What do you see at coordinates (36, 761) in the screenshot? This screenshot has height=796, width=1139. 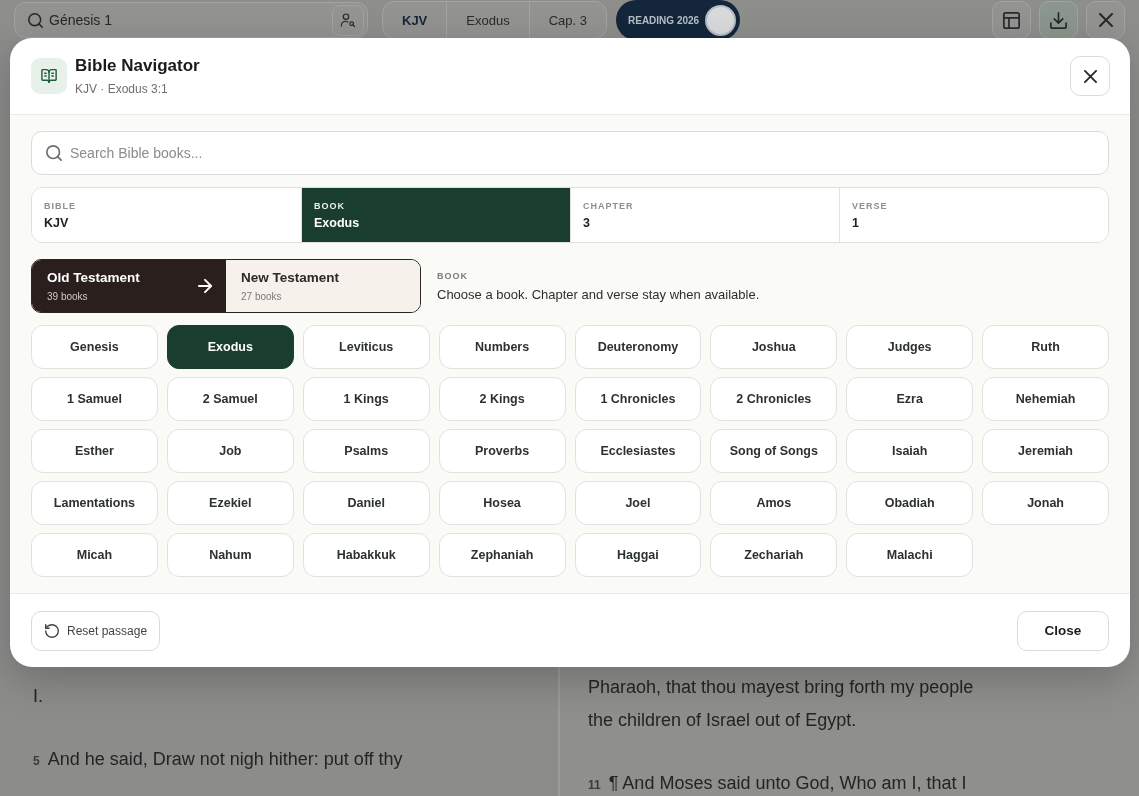 I see `verse-number: 5` at bounding box center [36, 761].